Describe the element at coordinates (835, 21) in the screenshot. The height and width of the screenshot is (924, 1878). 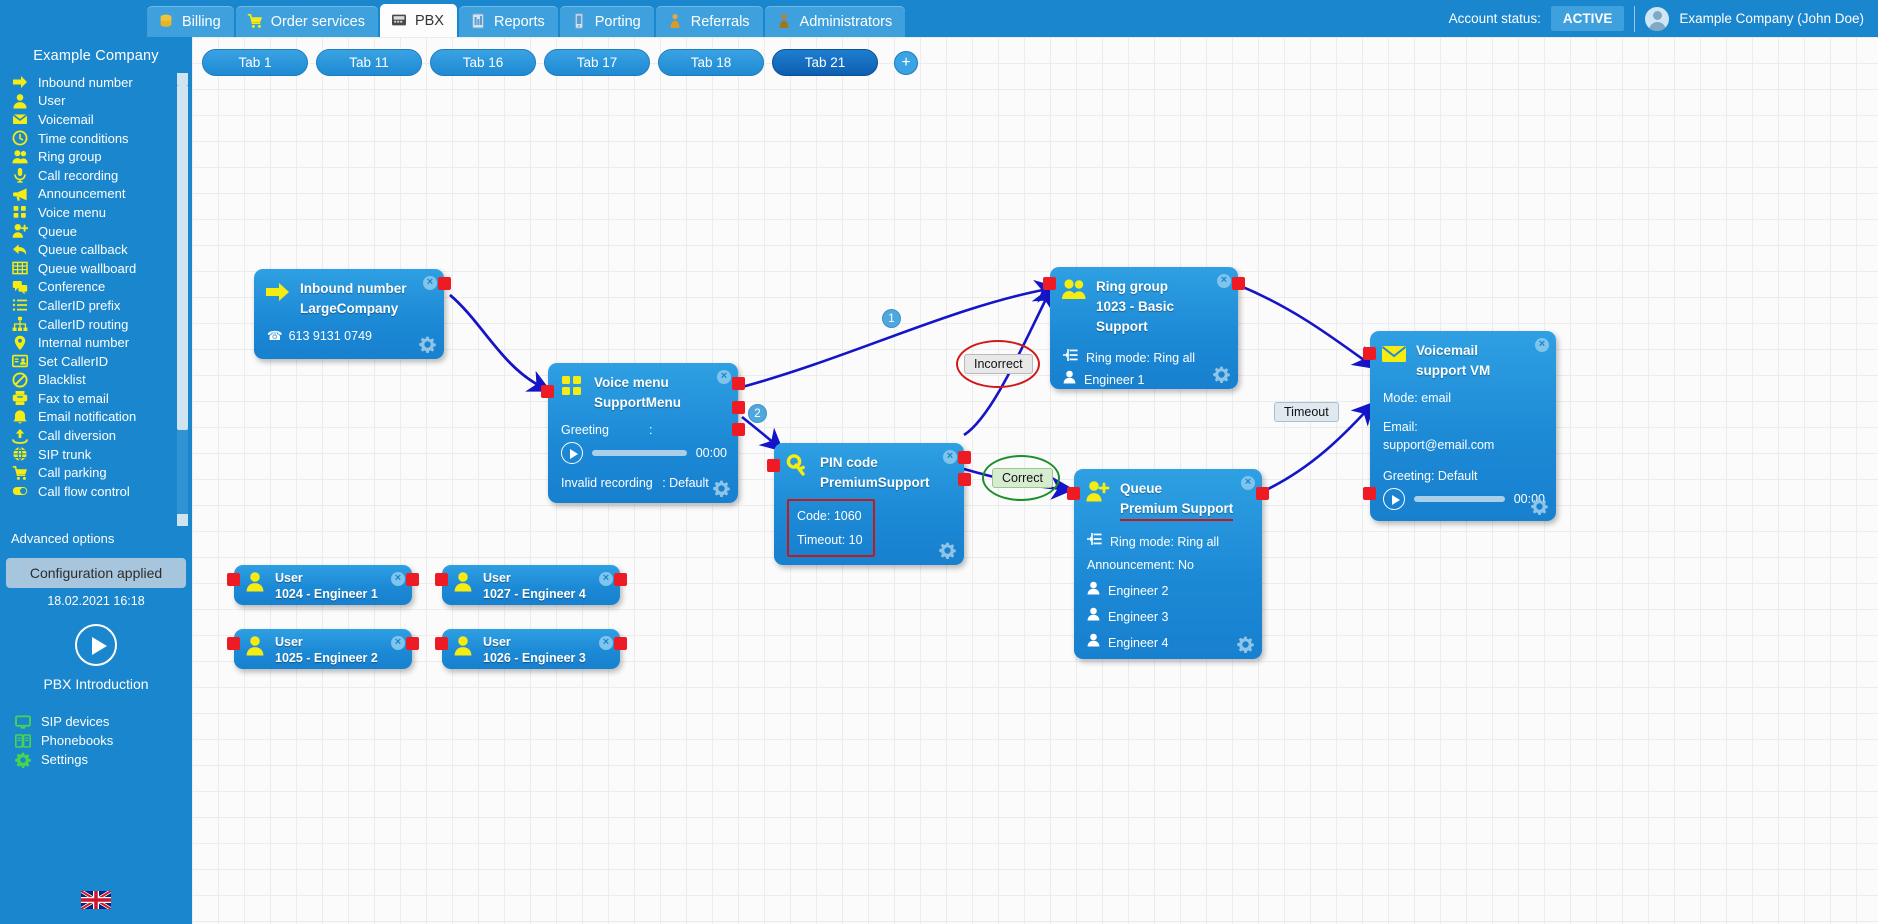
I see `nav-tab-administrators: Administrators` at that location.